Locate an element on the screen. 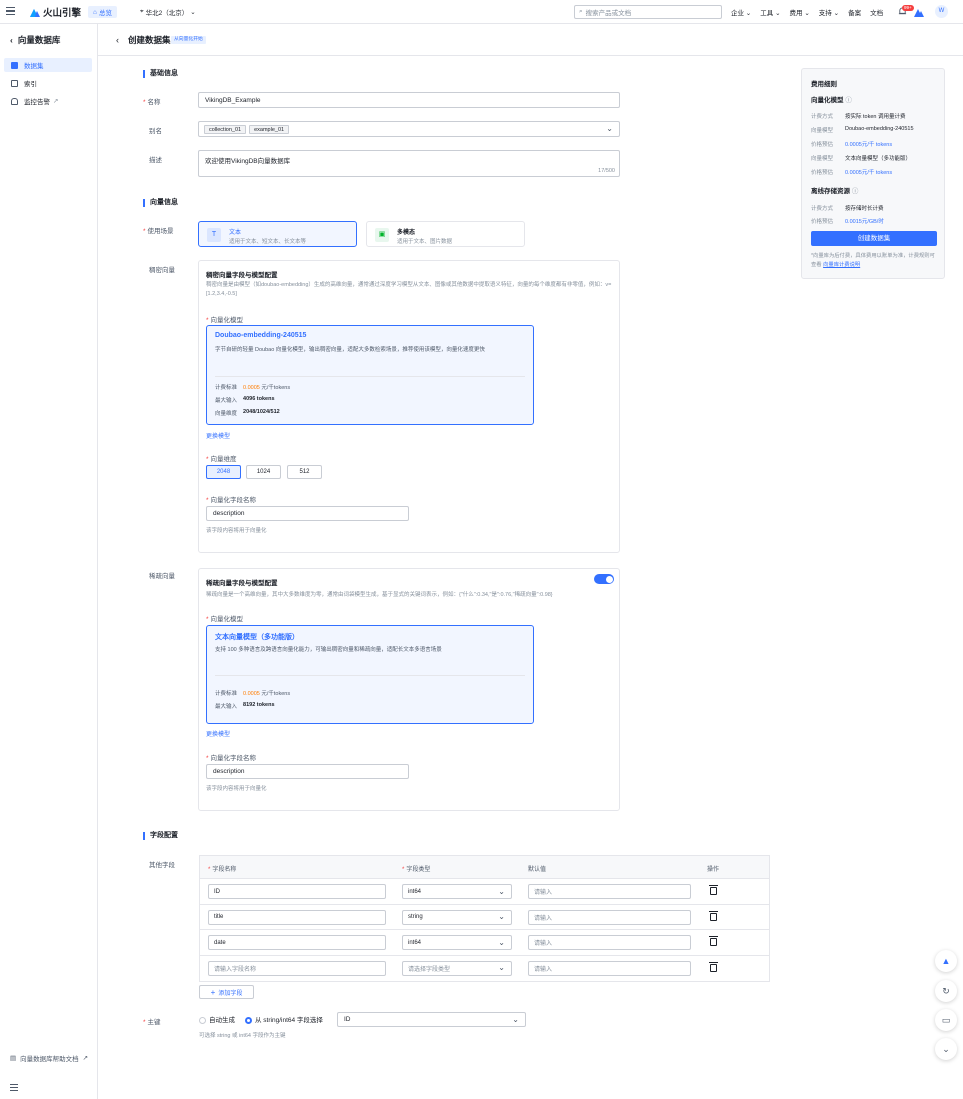 This screenshot has width=963, height=1099. text-icon: T is located at coordinates (214, 235).